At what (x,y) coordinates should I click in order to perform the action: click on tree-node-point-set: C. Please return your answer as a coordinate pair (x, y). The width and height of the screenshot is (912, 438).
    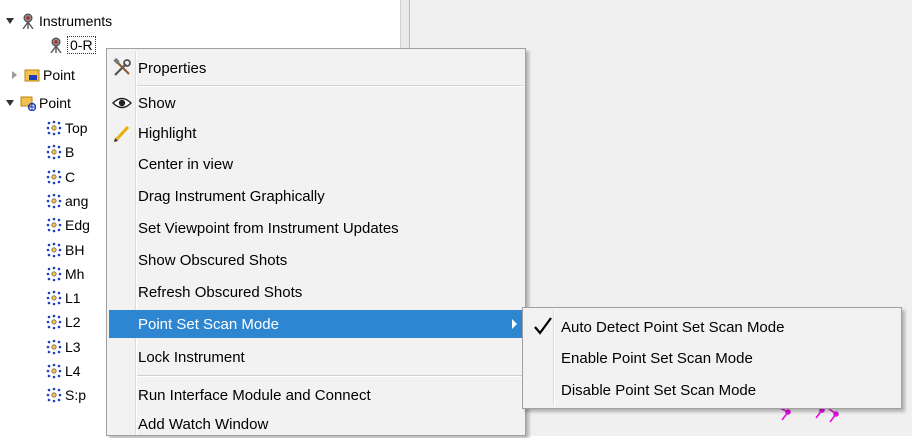
    Looking at the image, I should click on (60, 177).